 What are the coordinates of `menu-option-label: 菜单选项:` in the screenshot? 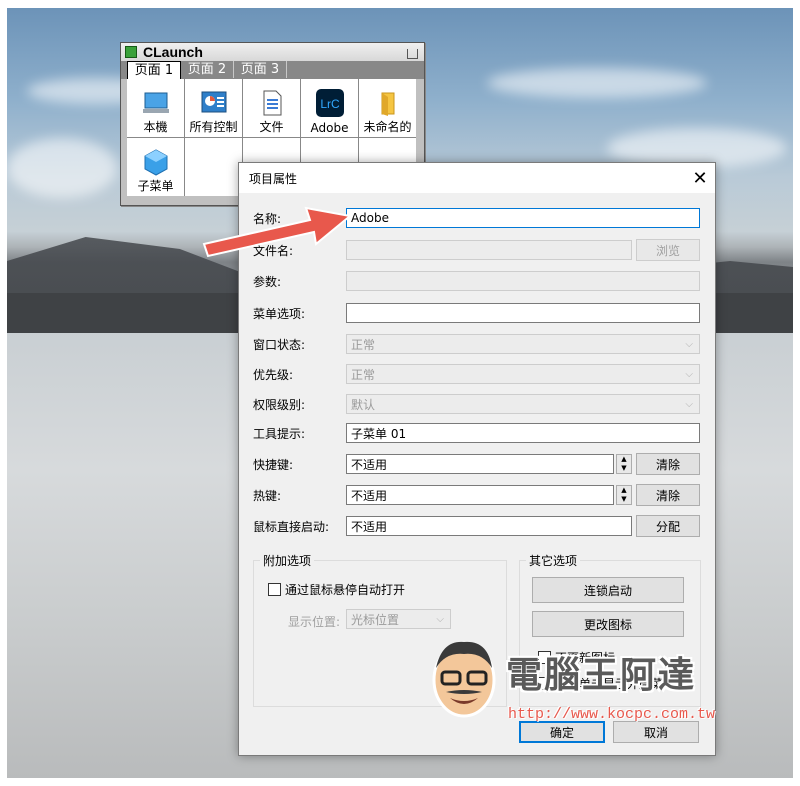 It's located at (279, 313).